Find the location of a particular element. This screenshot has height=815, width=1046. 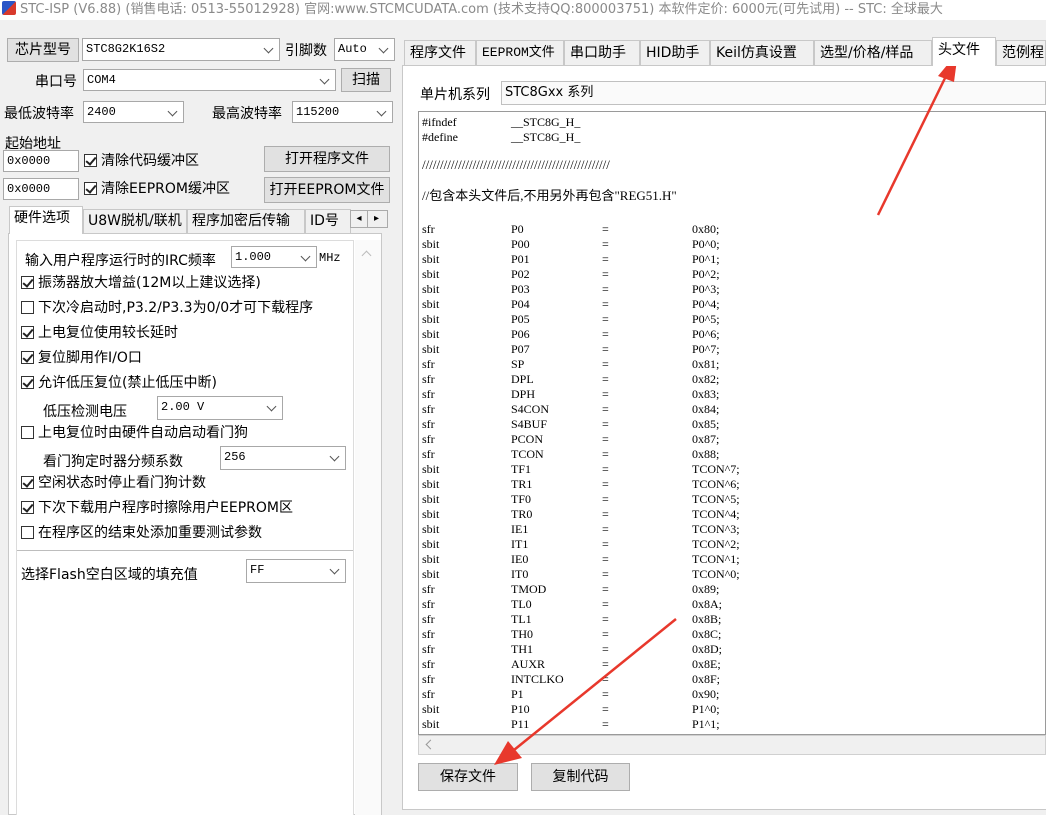

arrow-to-header-tab is located at coordinates (917, 134).